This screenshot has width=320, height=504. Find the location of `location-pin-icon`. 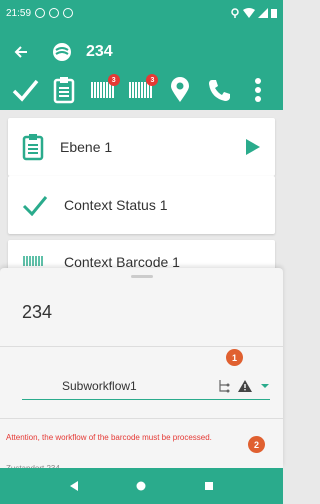

location-pin-icon is located at coordinates (180, 89).